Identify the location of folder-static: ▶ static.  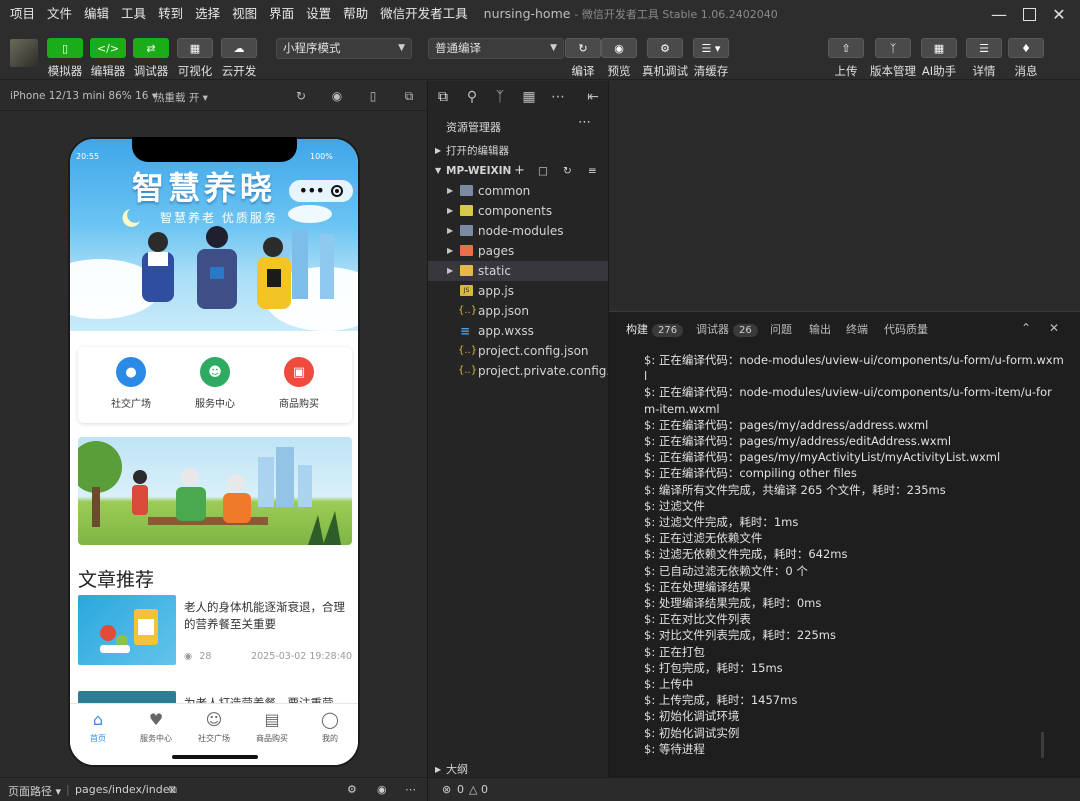
(518, 271).